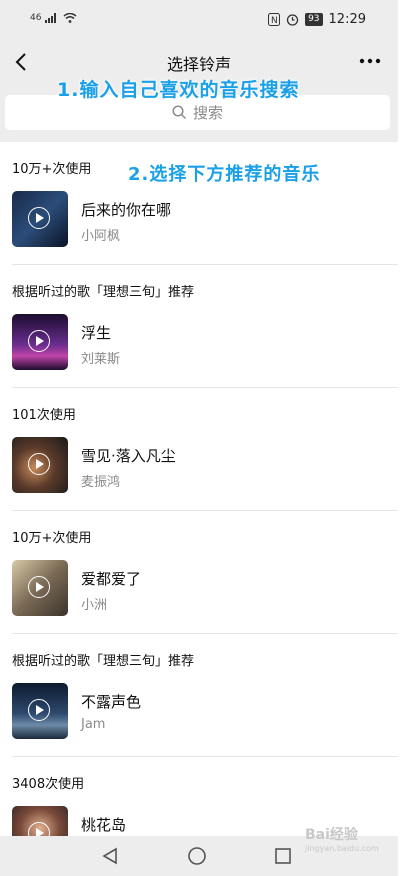  I want to click on annotation-step2: 2.选择下方推荐的音乐, so click(224, 174).